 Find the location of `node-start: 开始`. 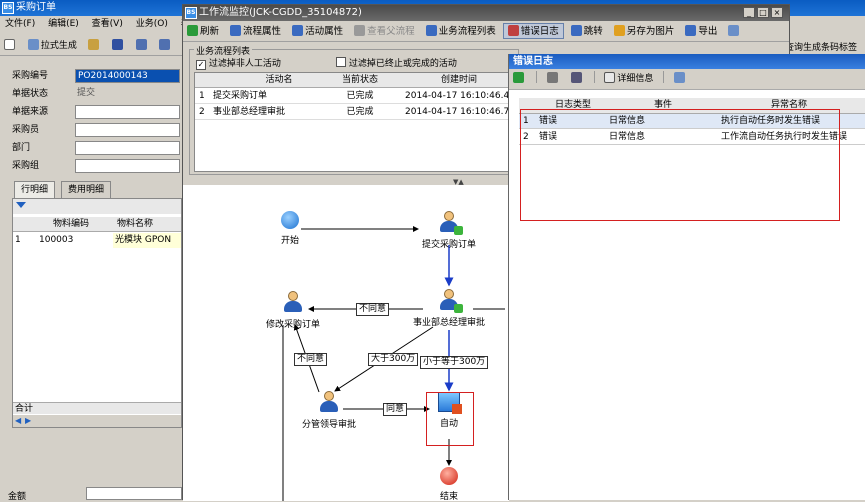

node-start: 开始 is located at coordinates (290, 228).